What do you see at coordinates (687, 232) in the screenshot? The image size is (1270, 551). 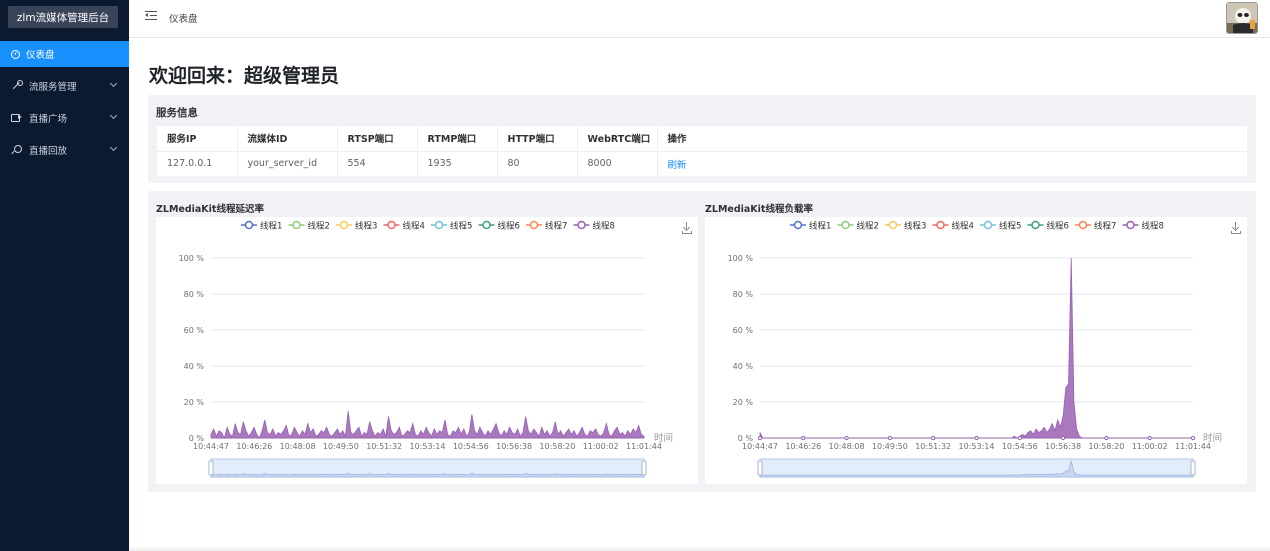 I see `download-icon-base` at bounding box center [687, 232].